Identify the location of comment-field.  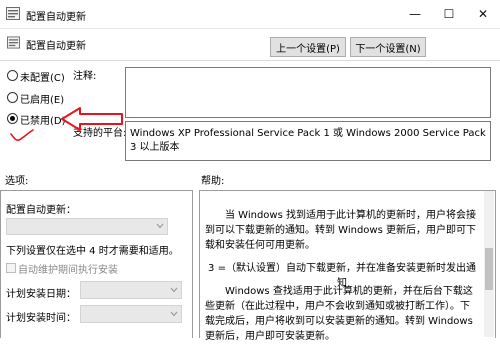
(308, 92).